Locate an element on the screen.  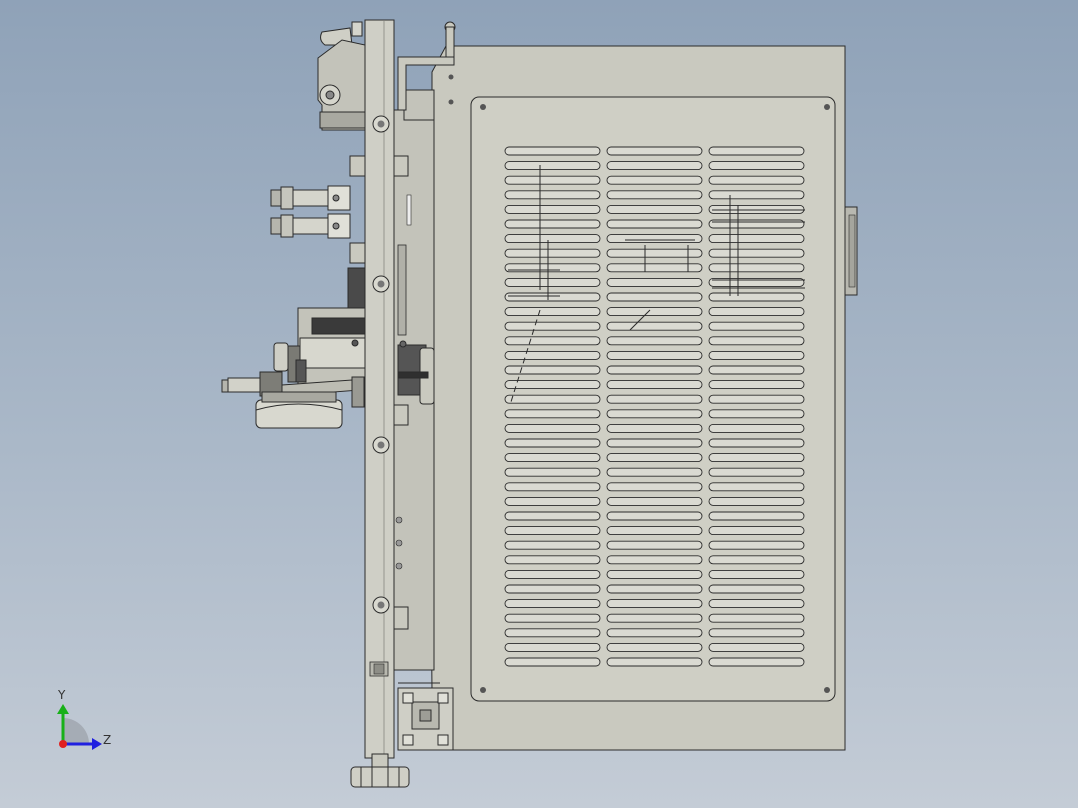
orientation-triad is located at coordinates (79, 727).